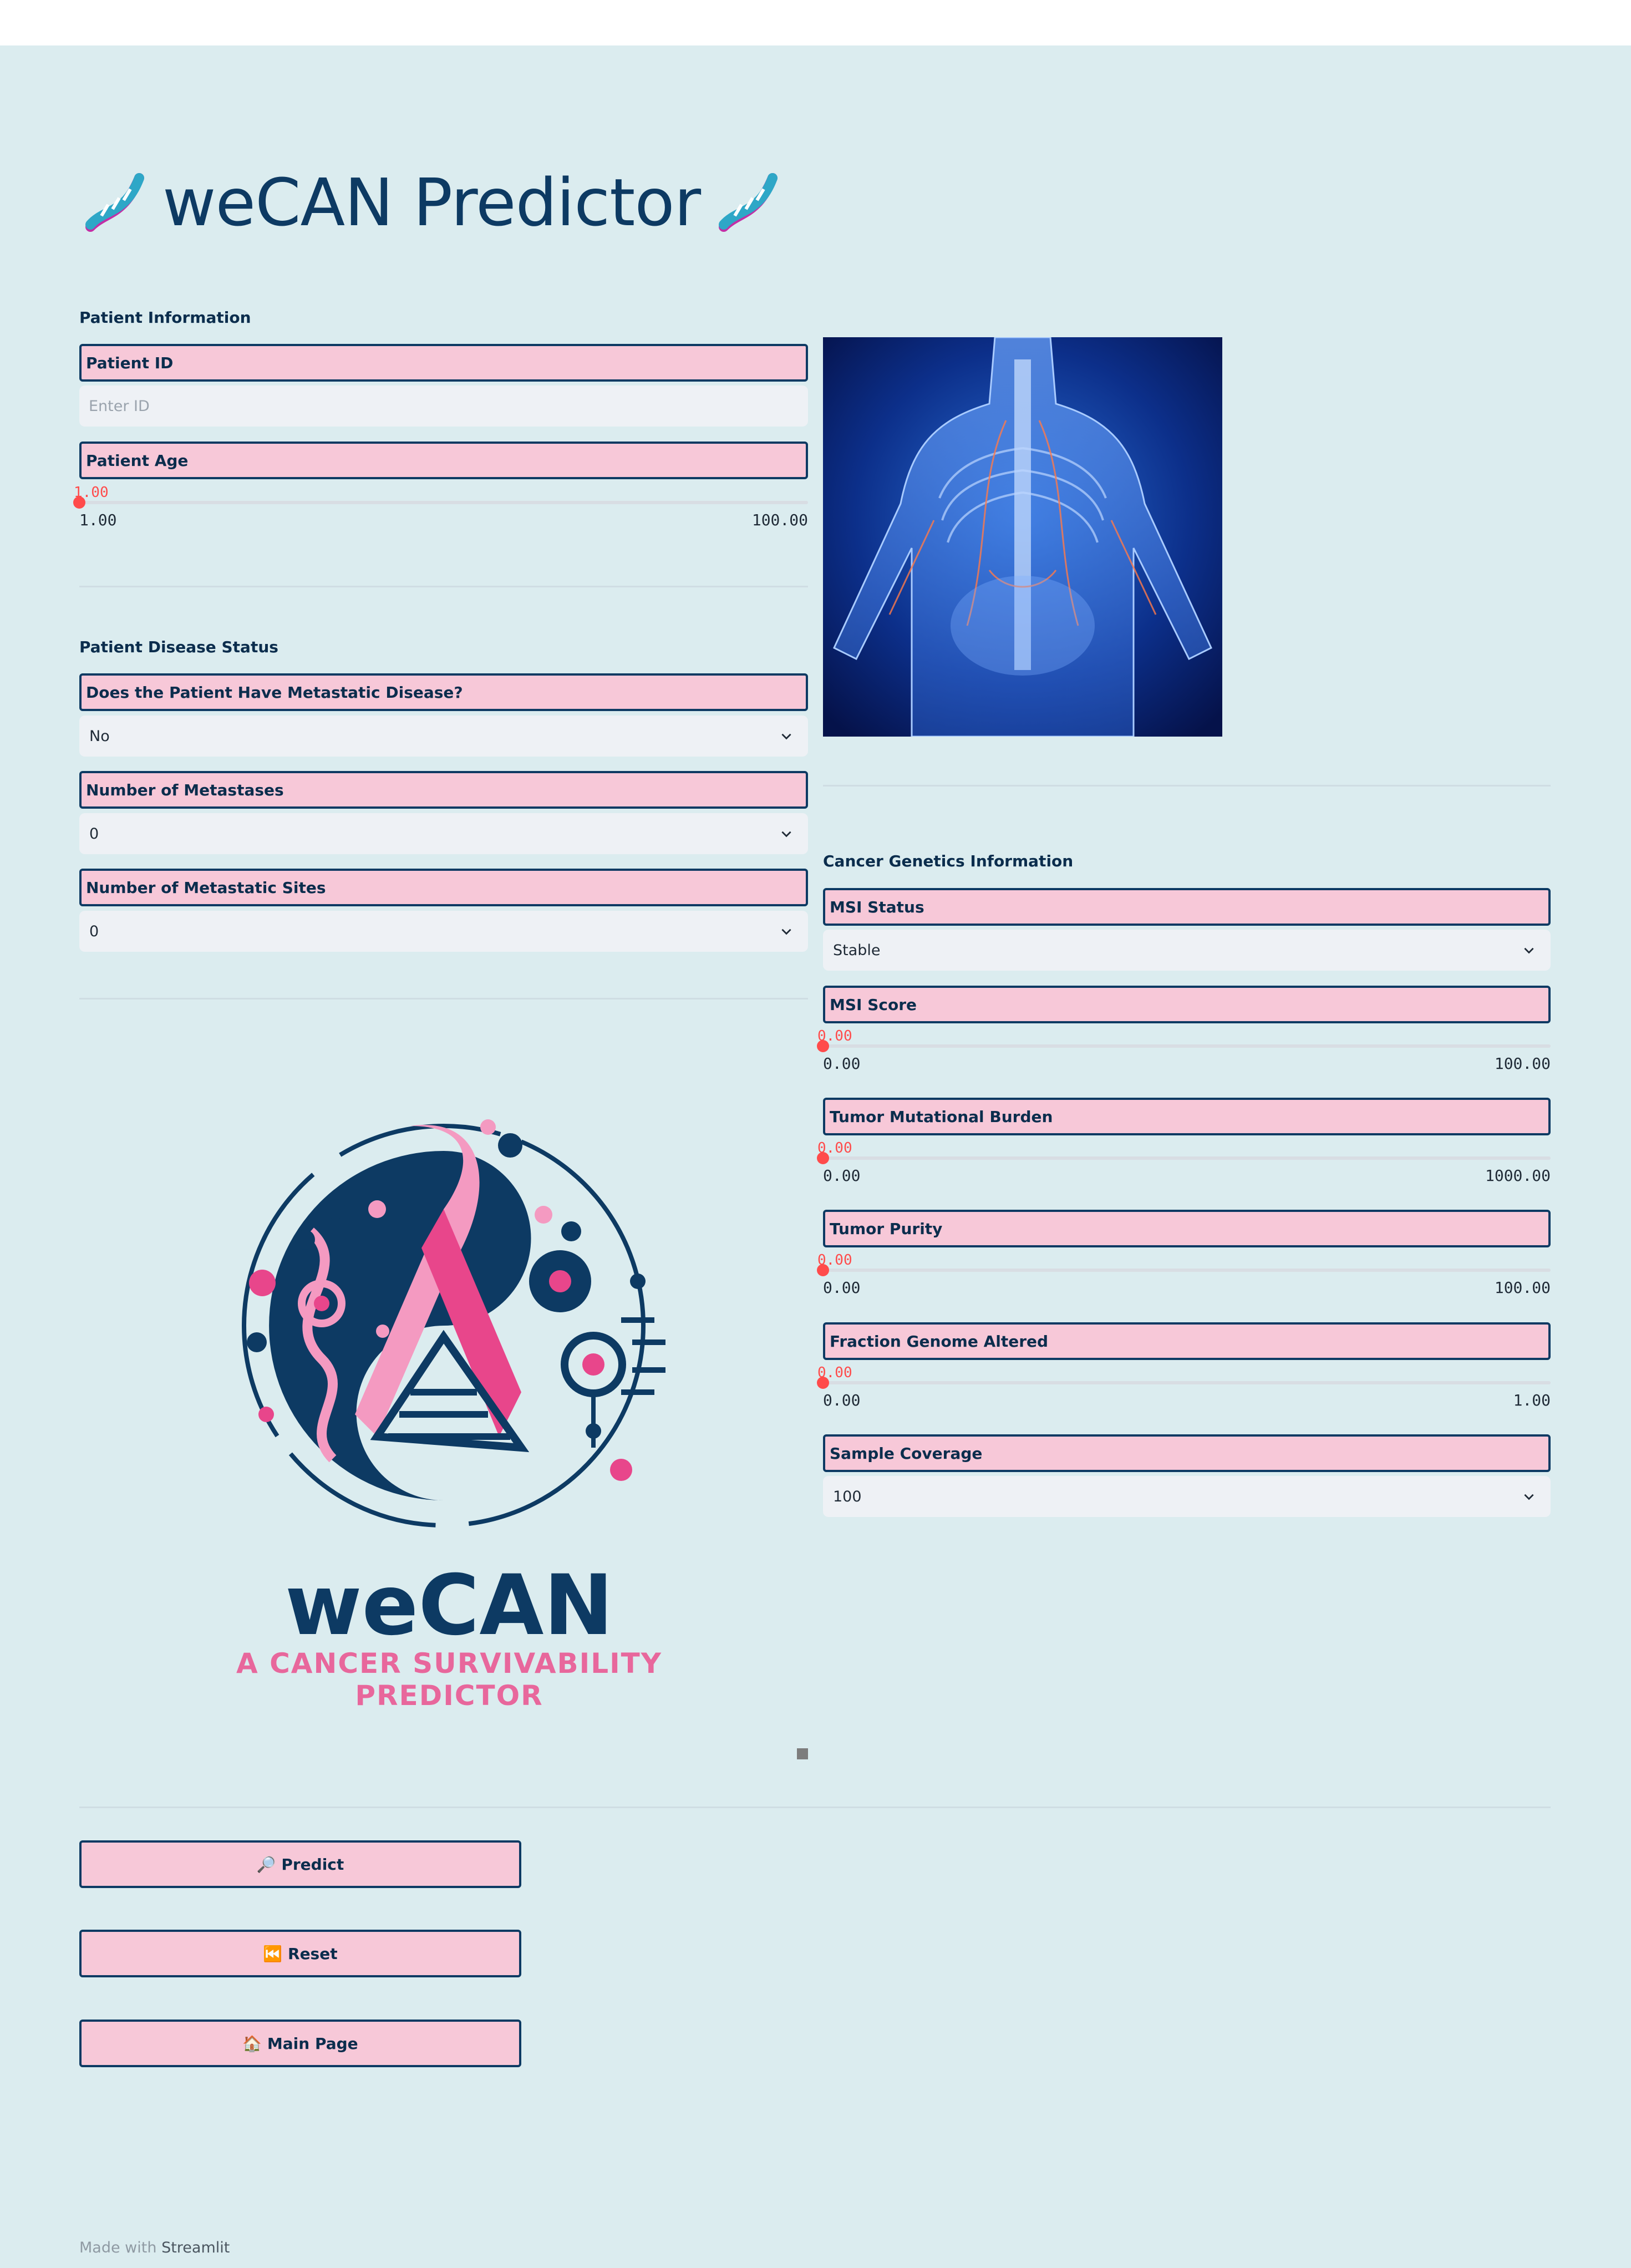  Describe the element at coordinates (1187, 1497) in the screenshot. I see `sample-coverage-select: 100` at that location.